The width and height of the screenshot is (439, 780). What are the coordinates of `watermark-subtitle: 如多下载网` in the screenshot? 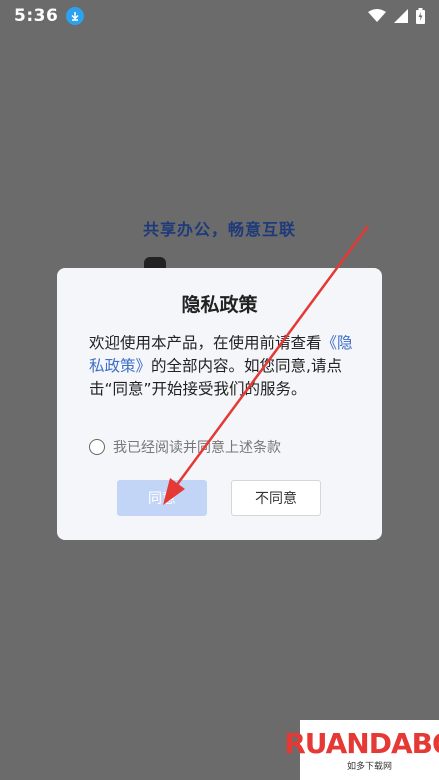 It's located at (369, 766).